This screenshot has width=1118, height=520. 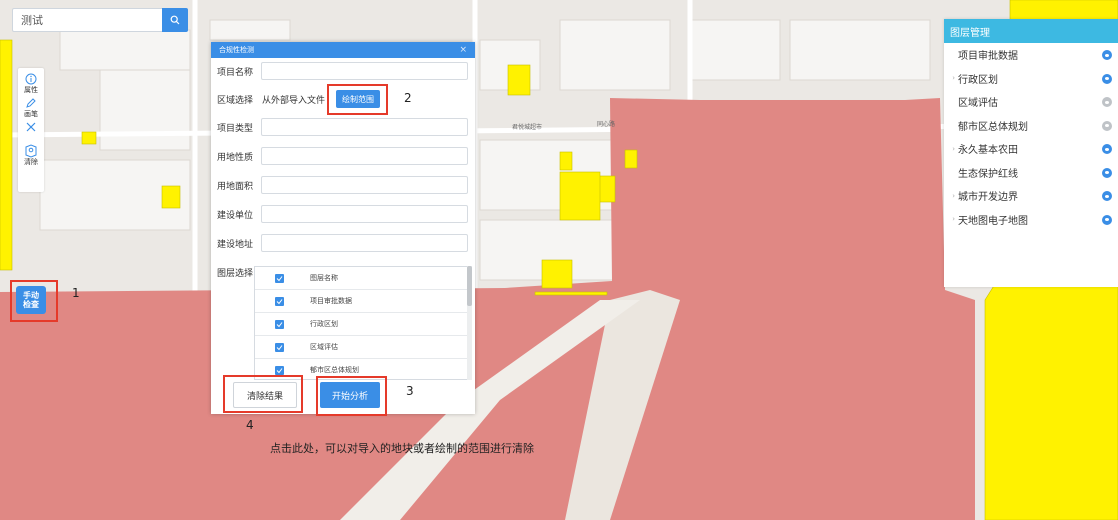 I want to click on field-label: 用地面积, so click(x=235, y=186).